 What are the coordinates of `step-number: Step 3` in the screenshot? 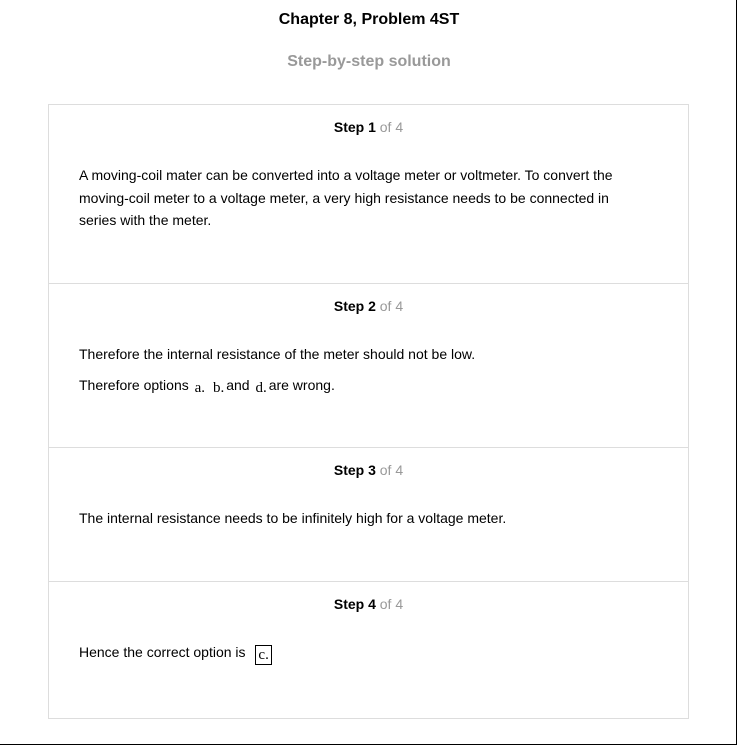 It's located at (354, 470).